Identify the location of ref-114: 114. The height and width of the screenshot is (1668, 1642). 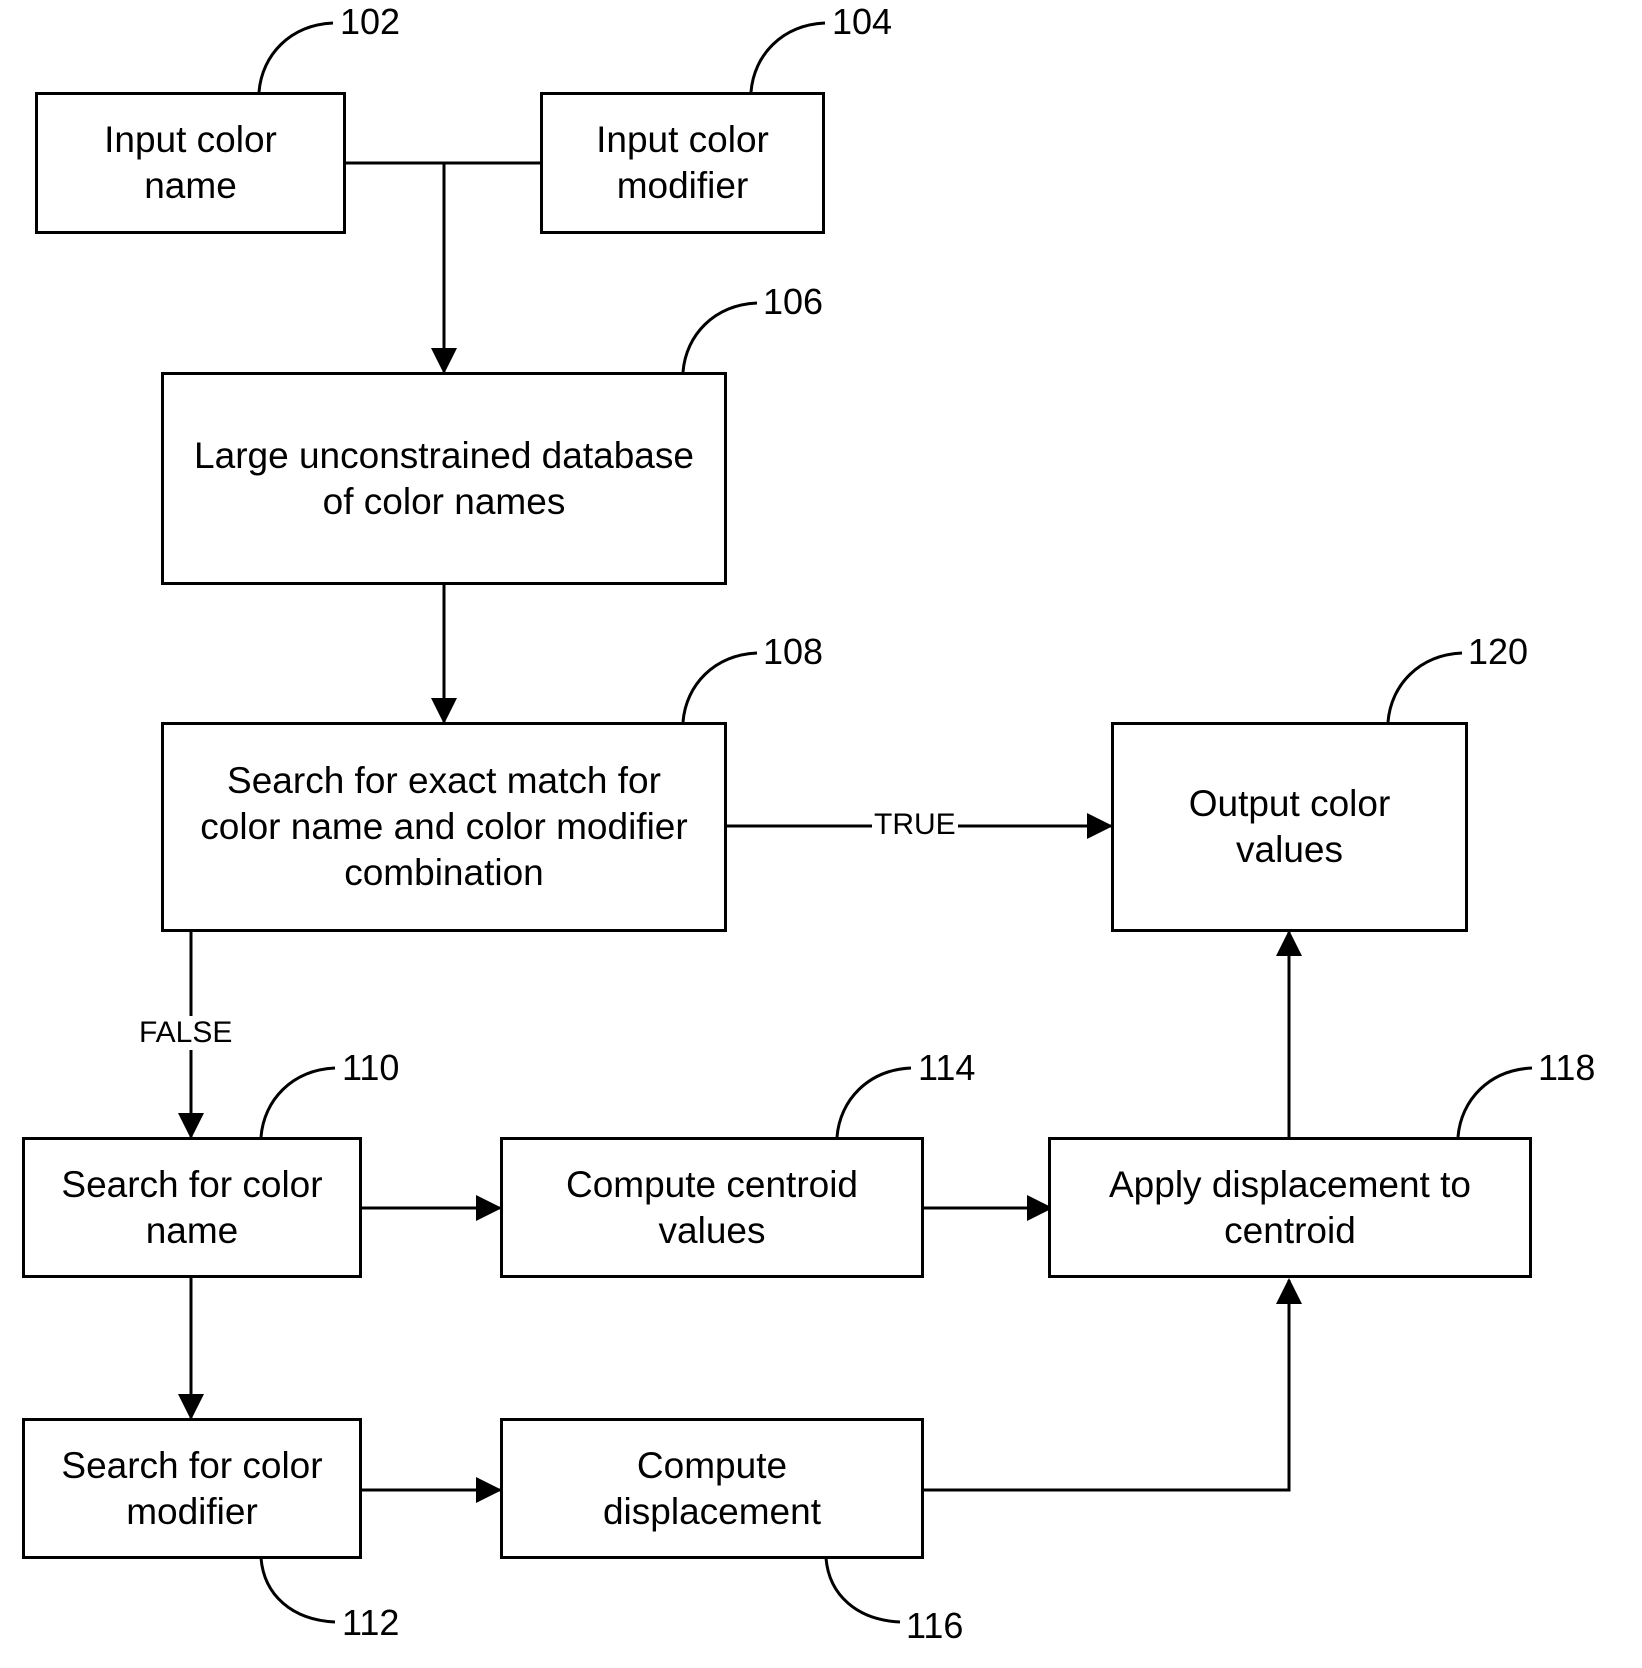
(947, 1067).